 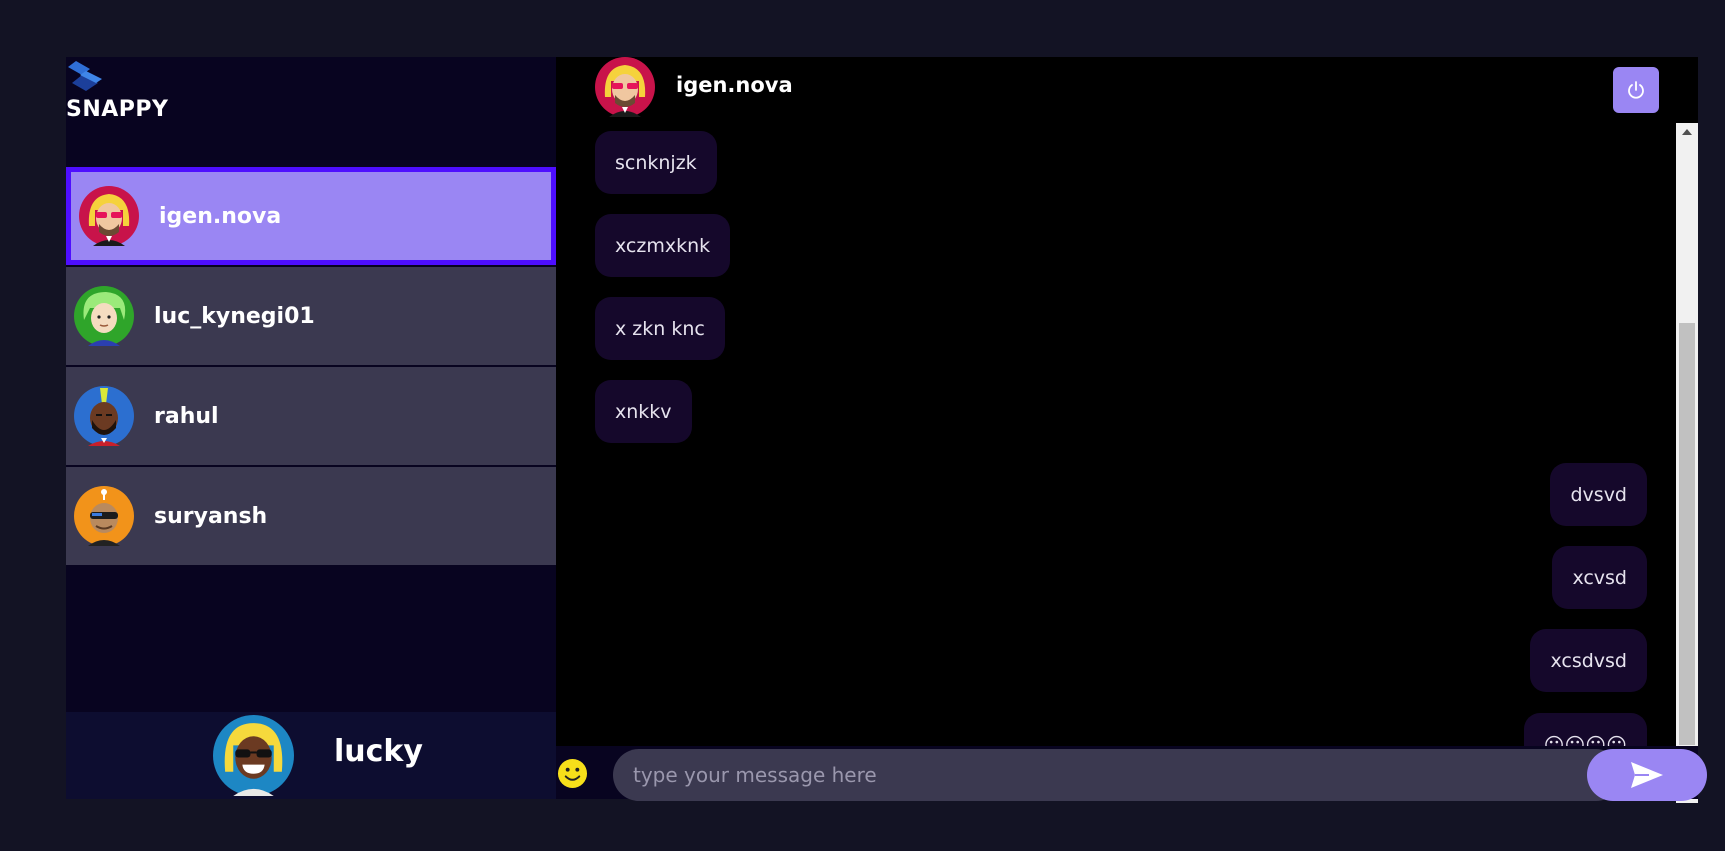 What do you see at coordinates (311, 216) in the screenshot?
I see `contact-item-igen-nova: igen.nova` at bounding box center [311, 216].